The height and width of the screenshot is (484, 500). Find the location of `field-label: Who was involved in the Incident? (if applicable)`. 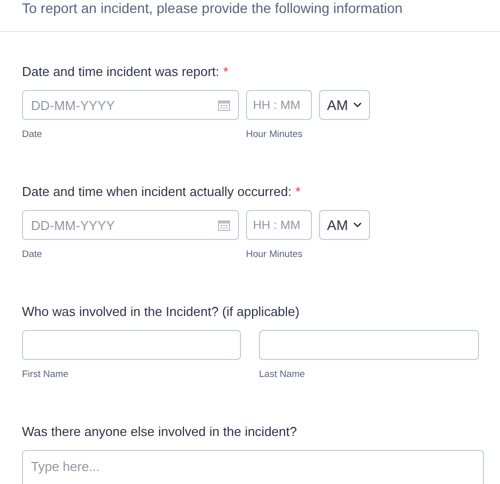

field-label: Who was involved in the Incident? (if applicable) is located at coordinates (161, 311).